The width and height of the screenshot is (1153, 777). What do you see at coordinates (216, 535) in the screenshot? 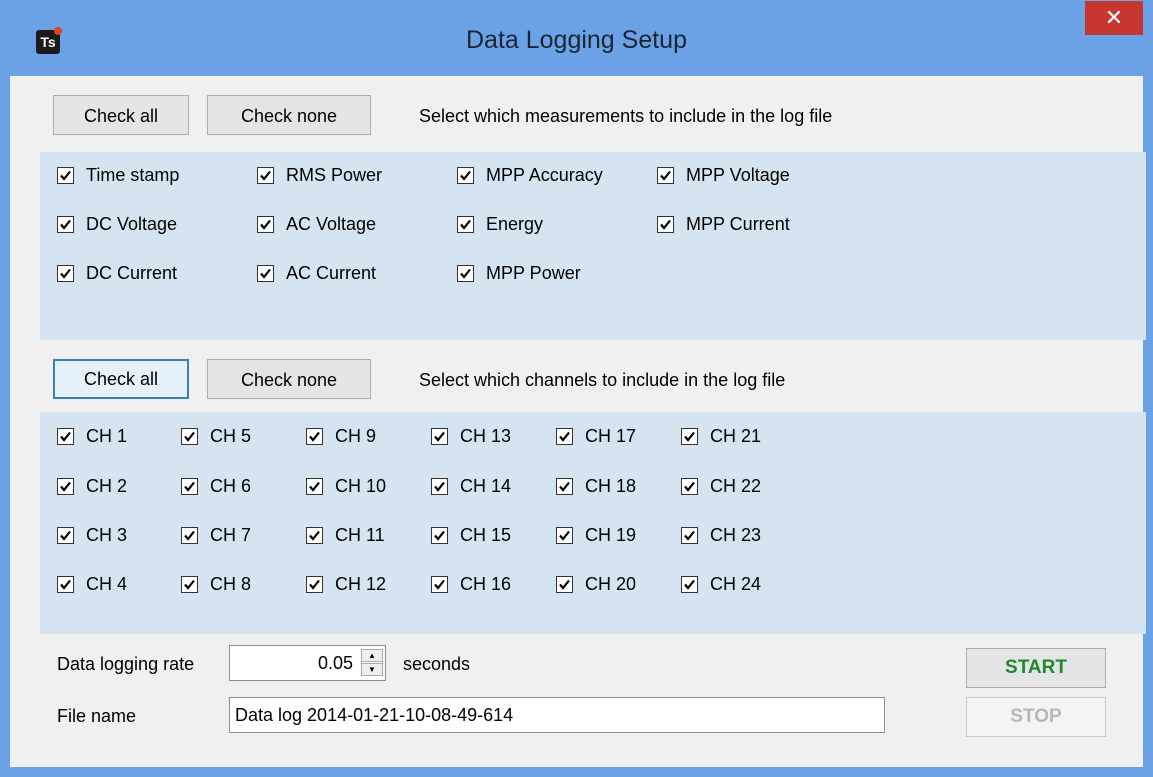
I see `checkbox-ch-7: CH 7` at bounding box center [216, 535].